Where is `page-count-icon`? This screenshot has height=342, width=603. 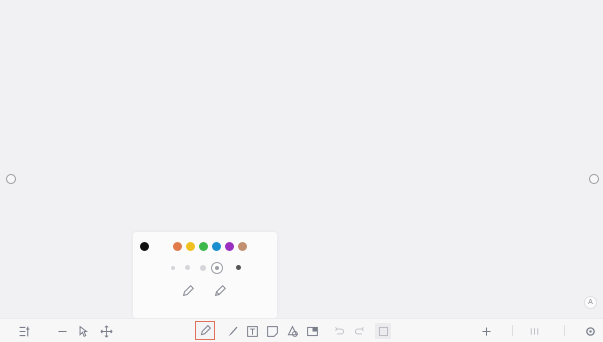
page-count-icon is located at coordinates (534, 331).